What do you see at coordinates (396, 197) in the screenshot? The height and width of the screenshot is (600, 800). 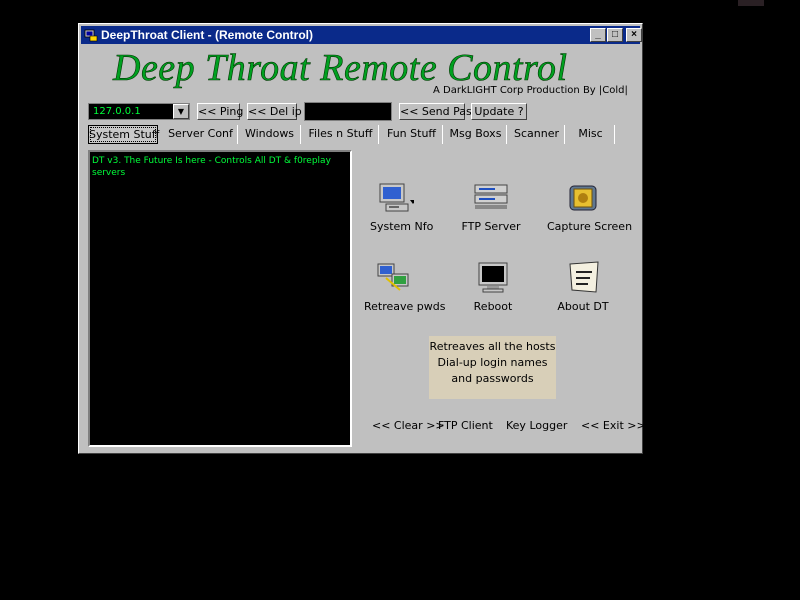 I see `computer-icon` at bounding box center [396, 197].